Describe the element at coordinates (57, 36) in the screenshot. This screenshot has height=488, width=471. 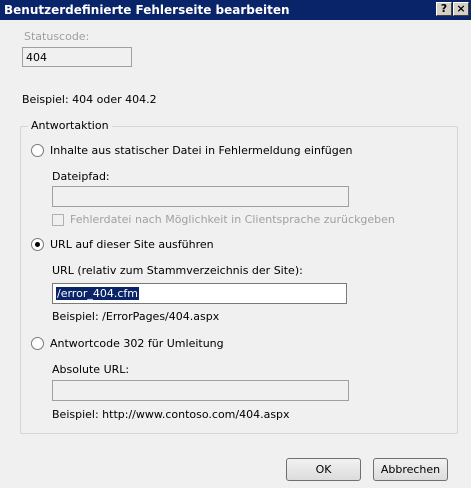
I see `status-code-label: Statuscode:` at that location.